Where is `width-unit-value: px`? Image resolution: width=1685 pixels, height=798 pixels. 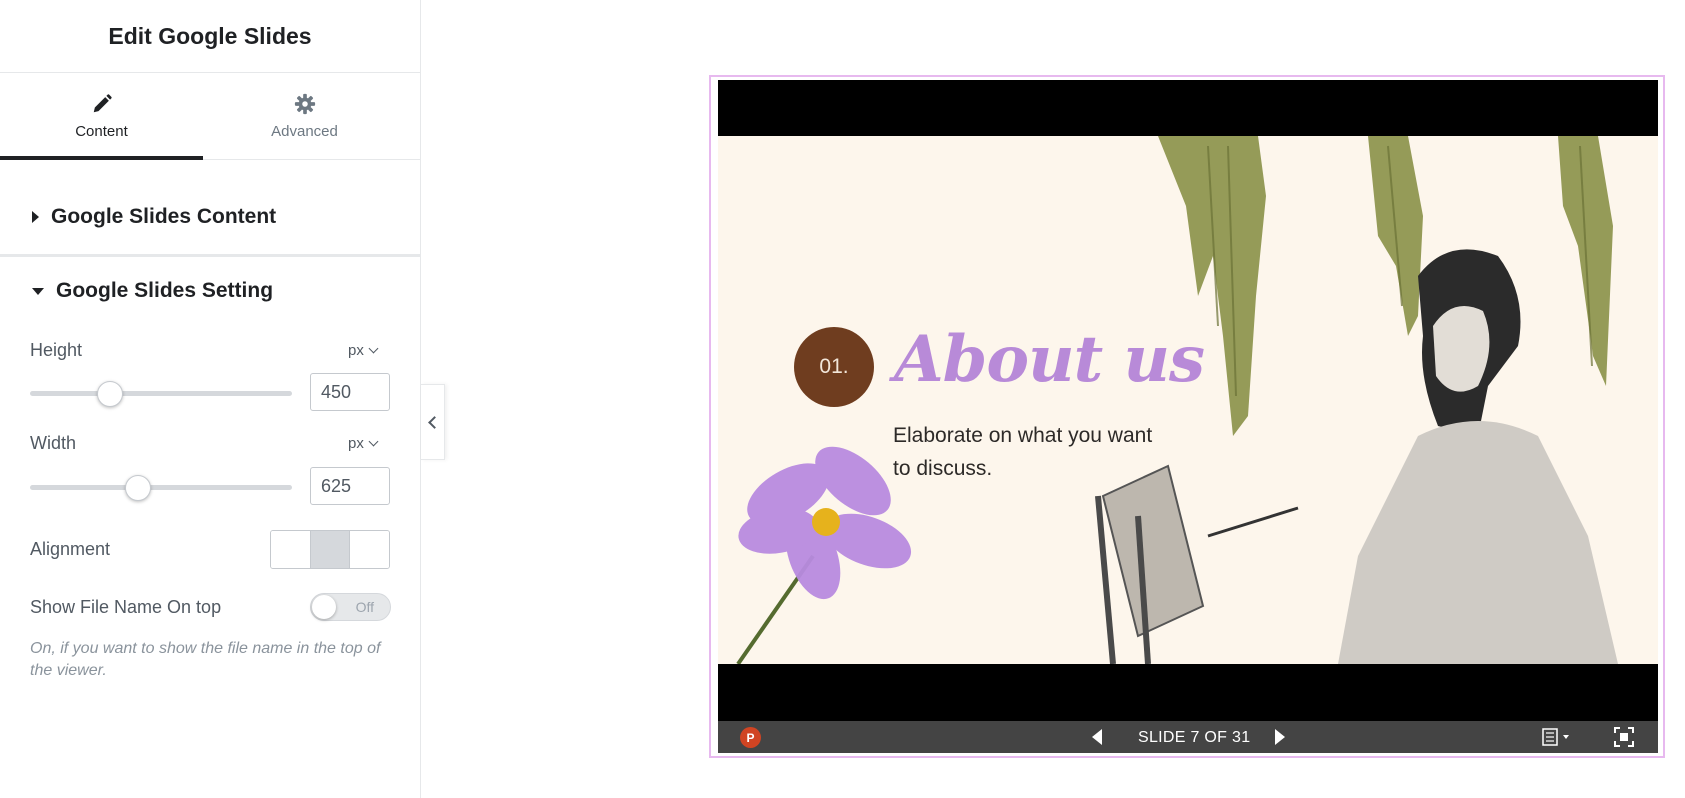
width-unit-value: px is located at coordinates (356, 443).